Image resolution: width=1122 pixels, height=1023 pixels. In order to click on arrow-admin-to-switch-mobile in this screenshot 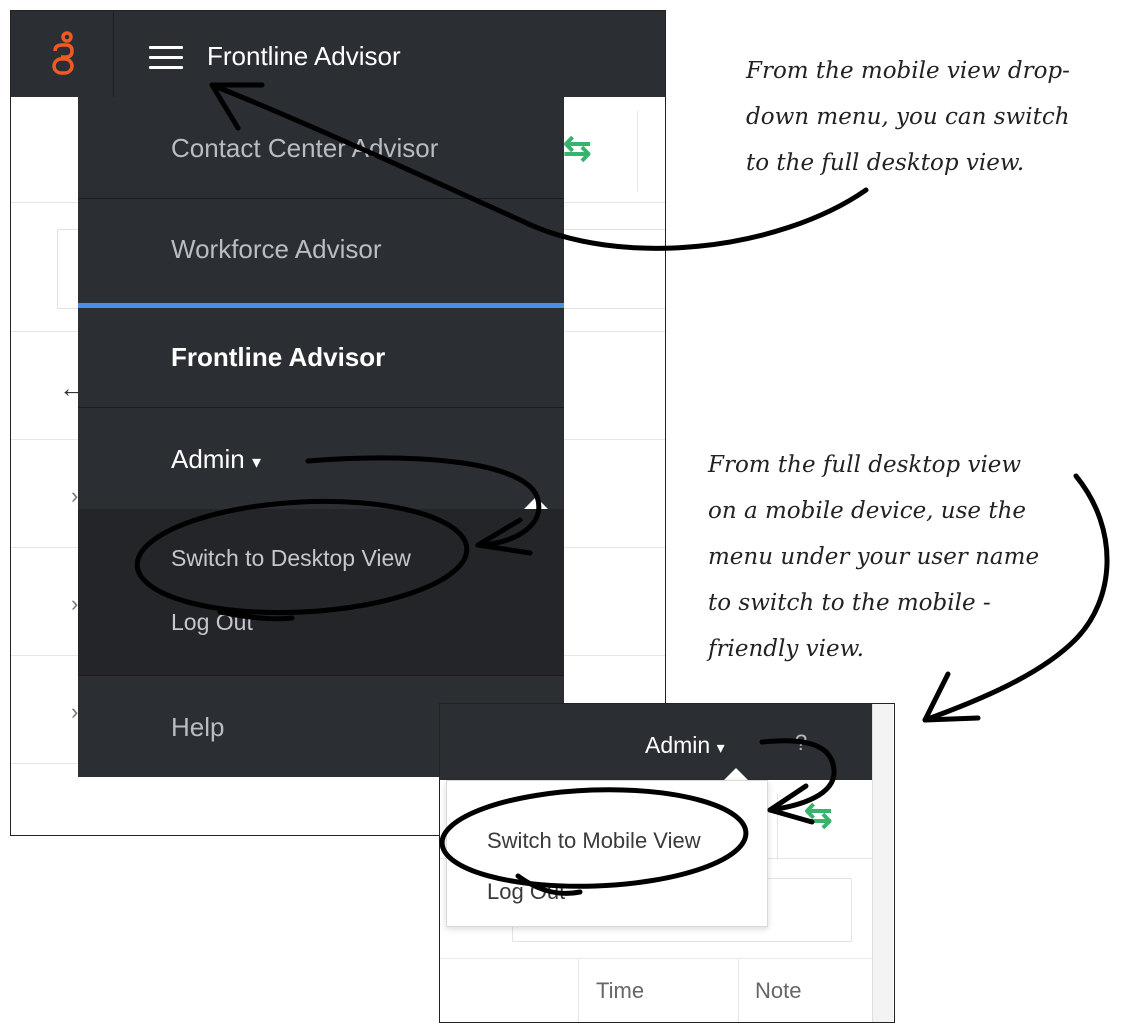, I will do `click(798, 775)`.